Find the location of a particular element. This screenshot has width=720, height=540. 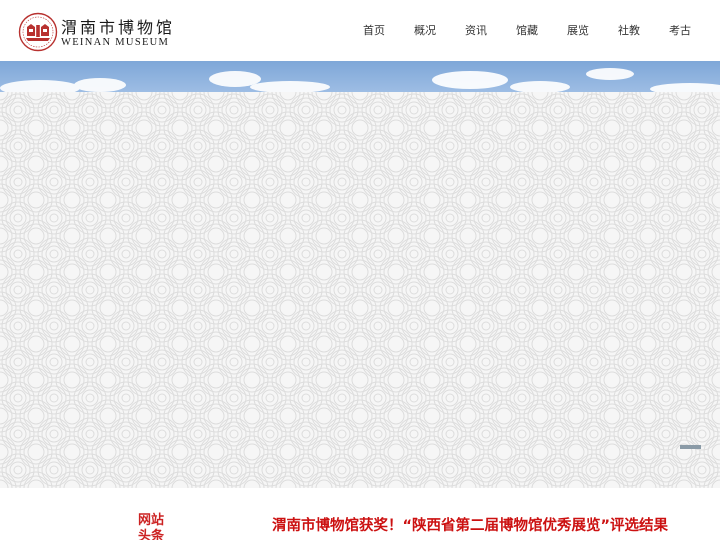

main-nav: 首页 概况 资讯 馆藏 展览 社教 考古 is located at coordinates (360, 31).